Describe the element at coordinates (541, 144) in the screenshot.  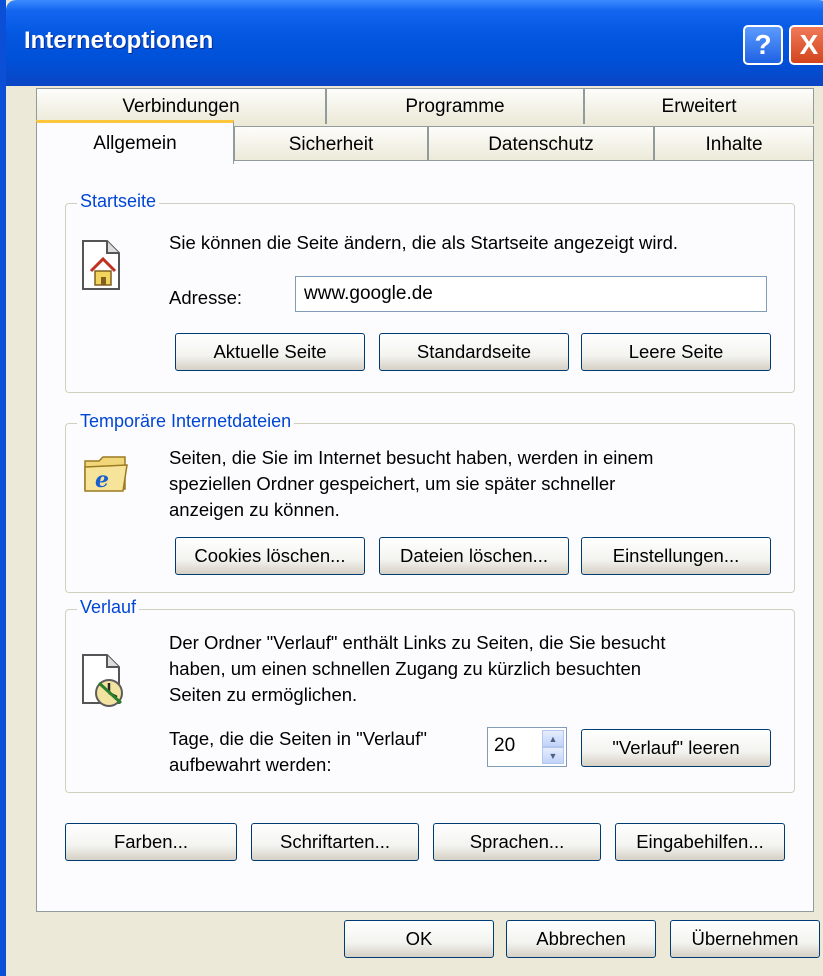
I see `tab-datenschutz: Datenschutz` at that location.